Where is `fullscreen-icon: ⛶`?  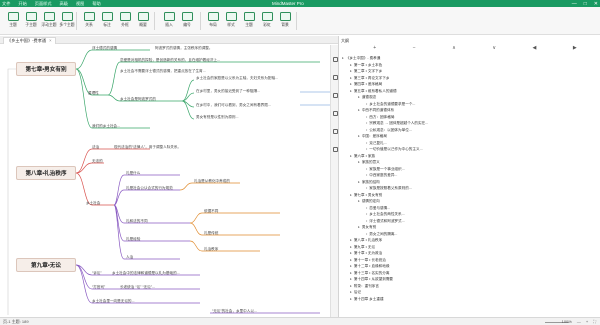 fullscreen-icon: ⛶ is located at coordinates (594, 321).